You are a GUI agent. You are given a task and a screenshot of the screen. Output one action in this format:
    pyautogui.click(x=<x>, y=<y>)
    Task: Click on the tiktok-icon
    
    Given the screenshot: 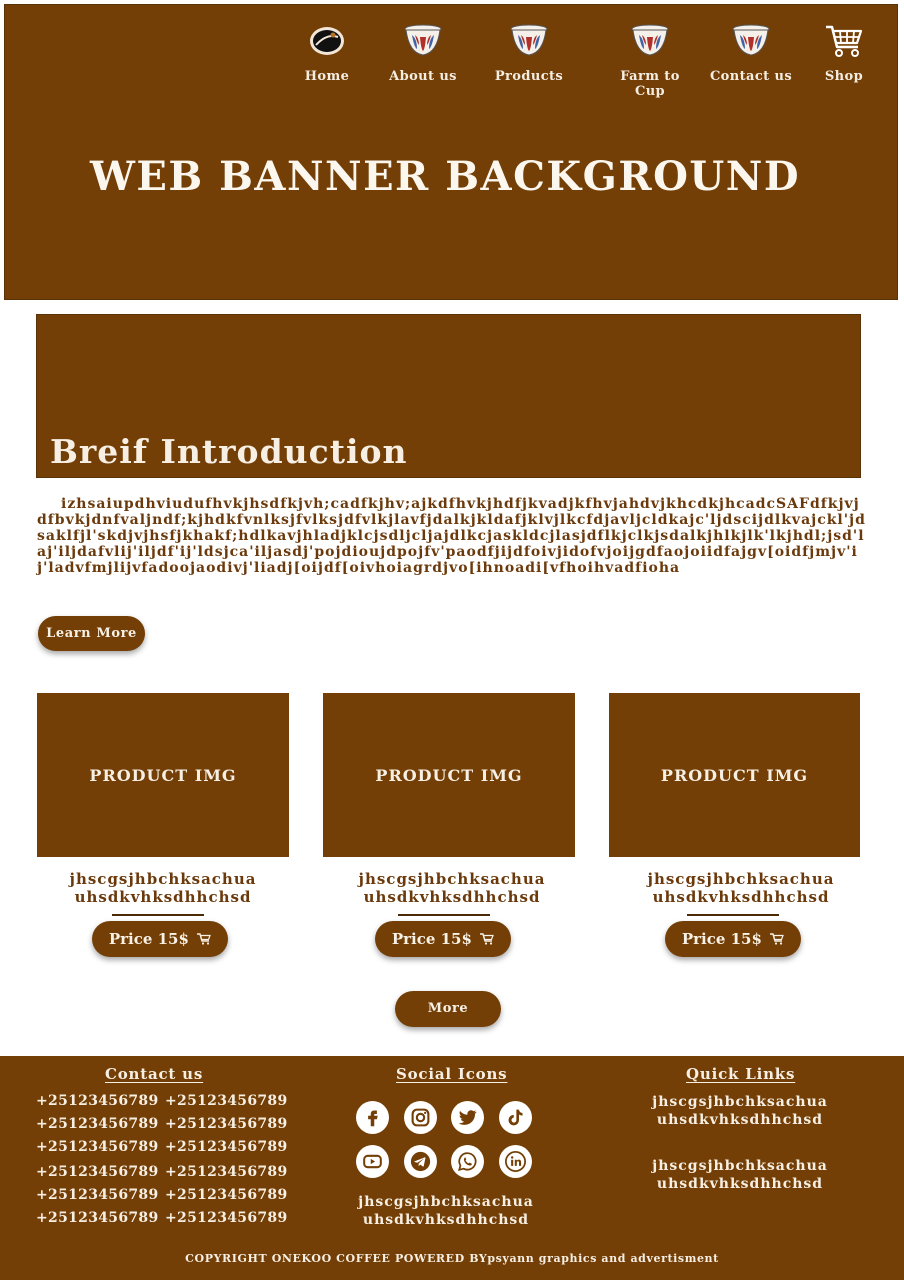 What is the action you would take?
    pyautogui.click(x=515, y=1117)
    